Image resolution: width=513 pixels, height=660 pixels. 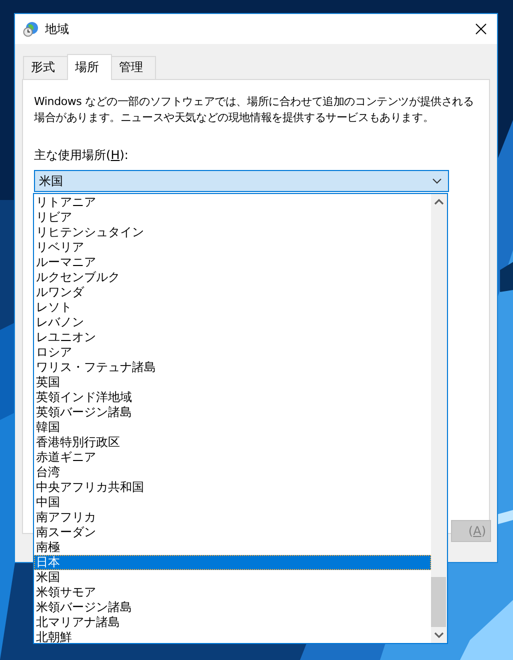 What do you see at coordinates (232, 277) in the screenshot?
I see `list-item: ルクセンブルク` at bounding box center [232, 277].